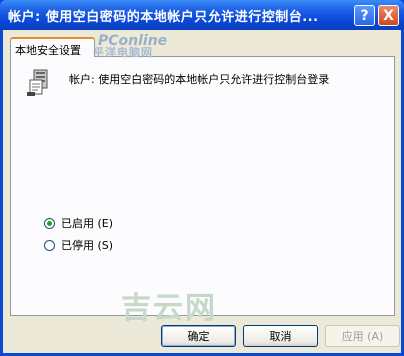 Image resolution: width=404 pixels, height=356 pixels. What do you see at coordinates (123, 52) in the screenshot?
I see `watermark-pconline-cn: 平洋电脑网` at bounding box center [123, 52].